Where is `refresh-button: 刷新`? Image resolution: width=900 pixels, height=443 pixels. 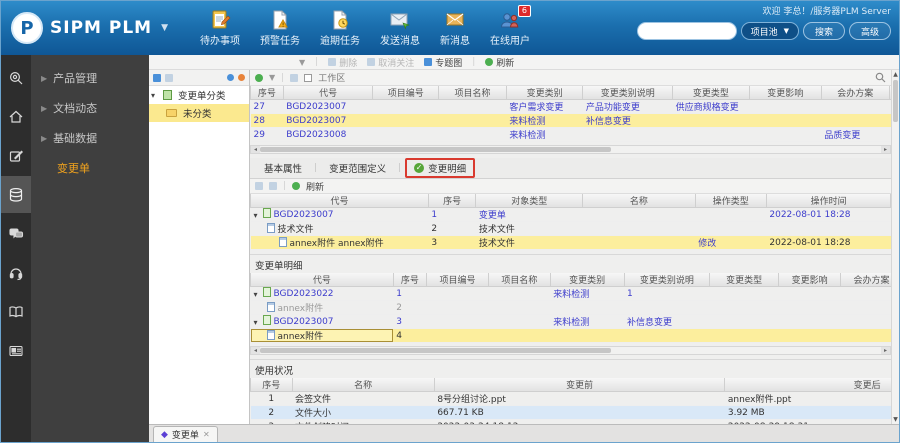 refresh-button: 刷新 is located at coordinates (499, 62).